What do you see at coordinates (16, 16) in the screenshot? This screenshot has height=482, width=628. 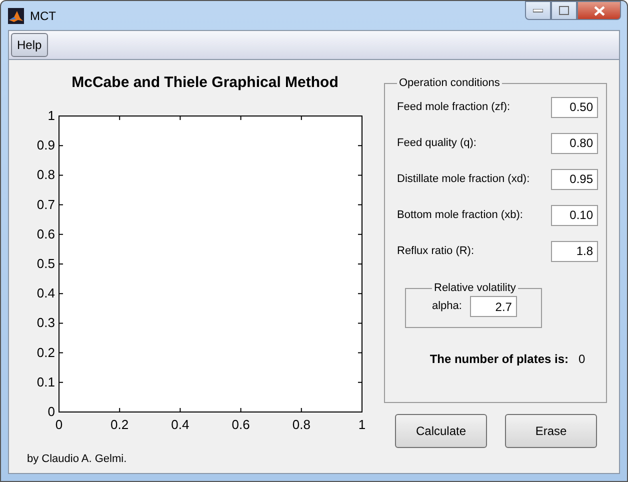 I see `app-icon` at bounding box center [16, 16].